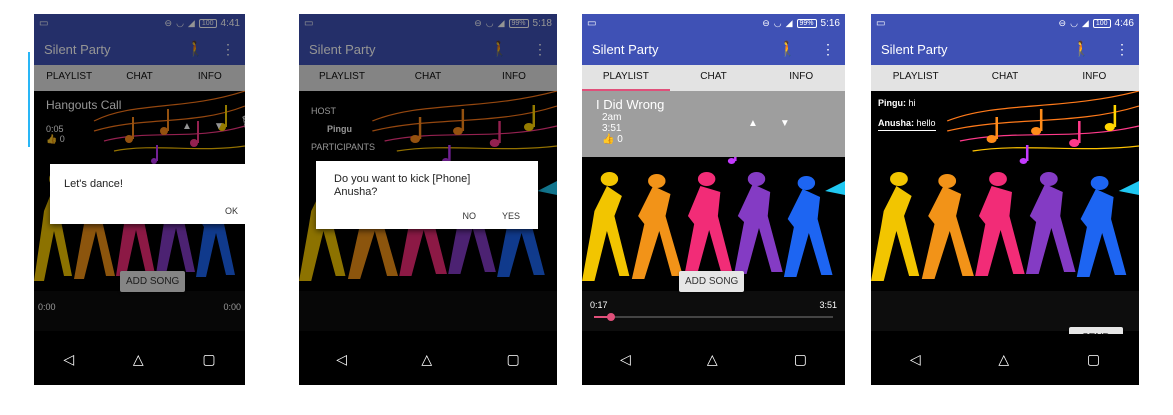 This screenshot has height=415, width=1173. I want to click on song-title: I Did Wrong, so click(630, 104).